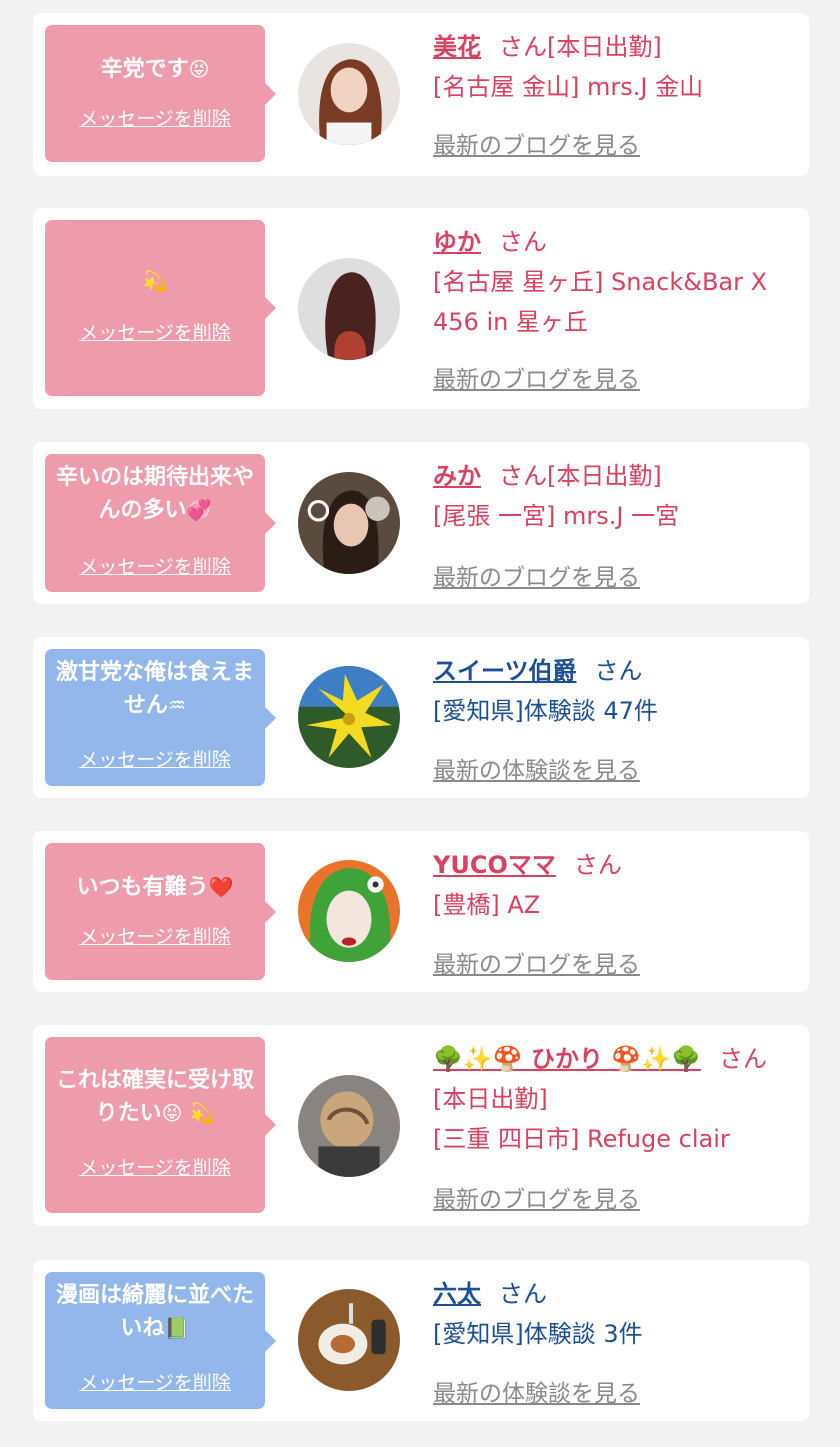 This screenshot has height=1447, width=840. I want to click on member-info: 六太 さん [愛知県]体験談 3件, so click(609, 1314).